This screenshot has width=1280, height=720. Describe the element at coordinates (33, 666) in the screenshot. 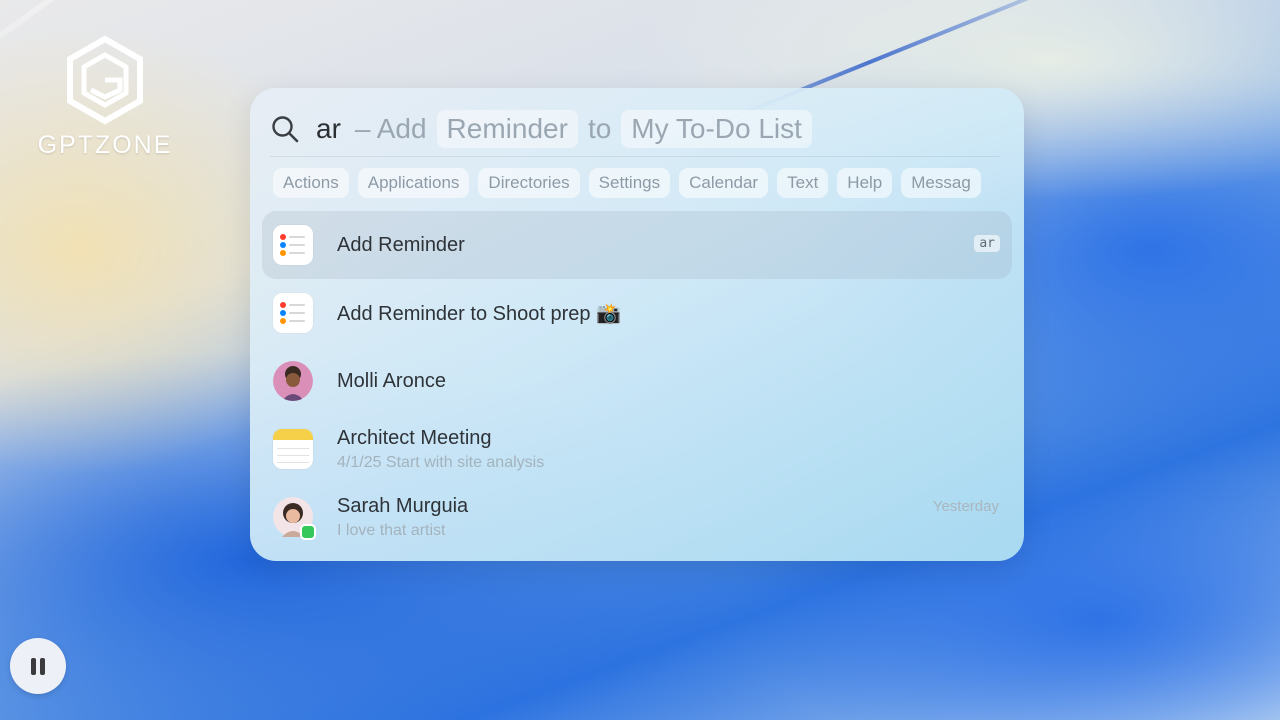

I see `pause-icon` at that location.